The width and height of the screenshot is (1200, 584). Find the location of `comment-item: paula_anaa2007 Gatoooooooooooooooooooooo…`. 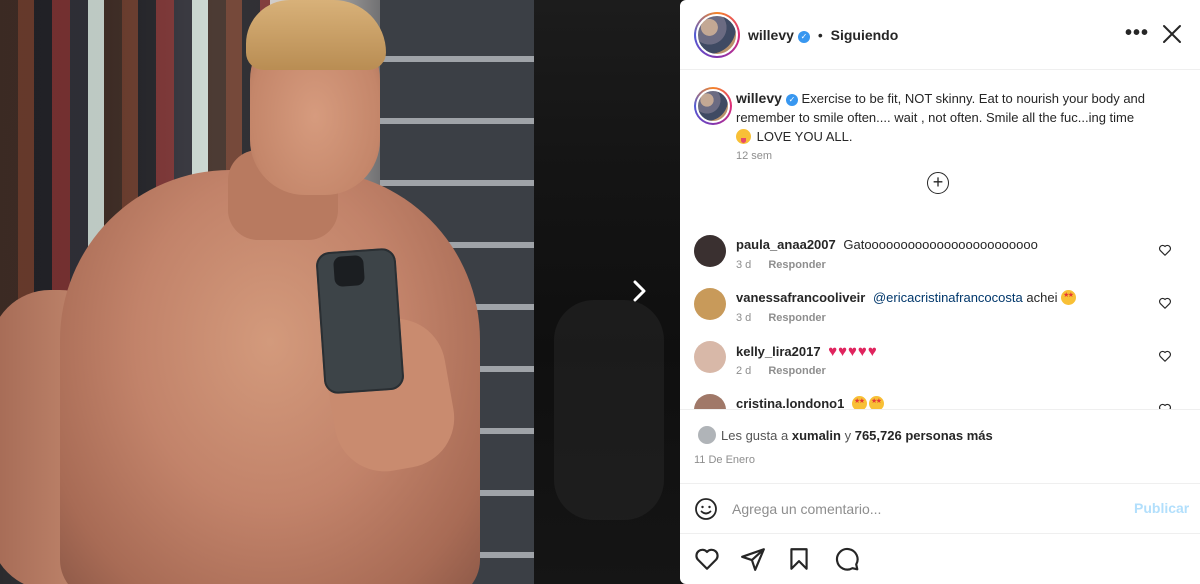

comment-item: paula_anaa2007 Gatoooooooooooooooooooooo… is located at coordinates (939, 260).